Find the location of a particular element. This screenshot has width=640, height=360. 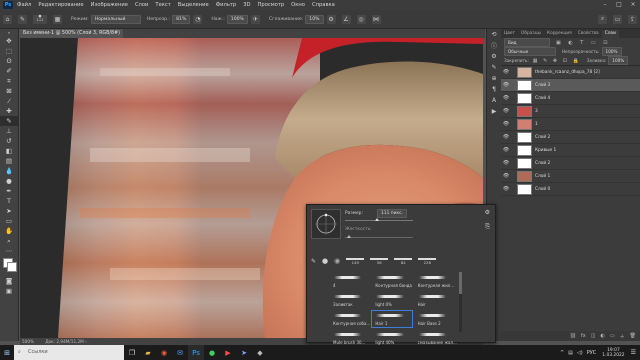

share-icon: ⇪ is located at coordinates (632, 19).